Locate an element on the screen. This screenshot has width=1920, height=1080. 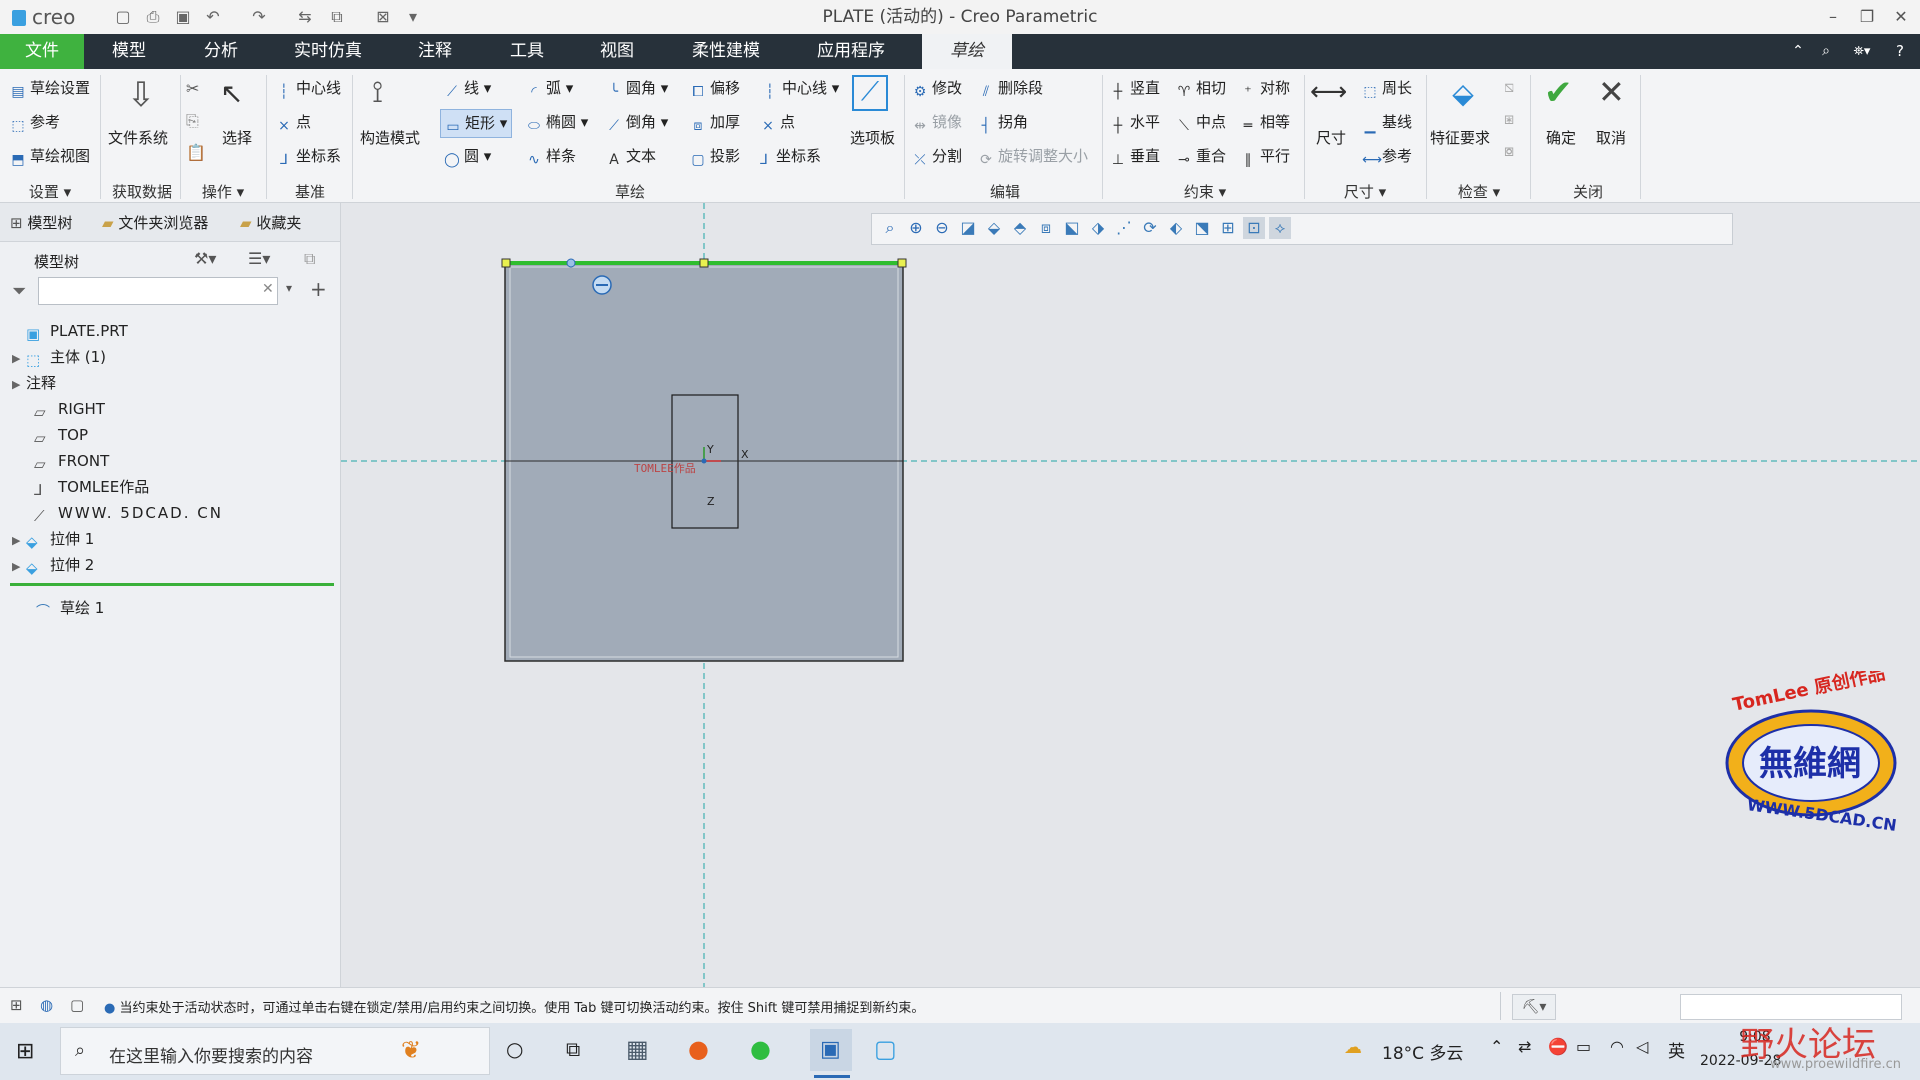
regenerate-icon: ⇆ is located at coordinates (305, 17).